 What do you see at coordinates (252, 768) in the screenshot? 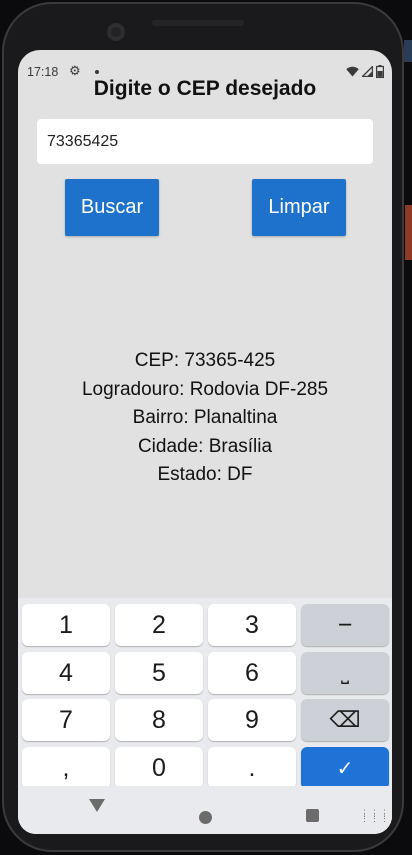
I see `key-period: .` at bounding box center [252, 768].